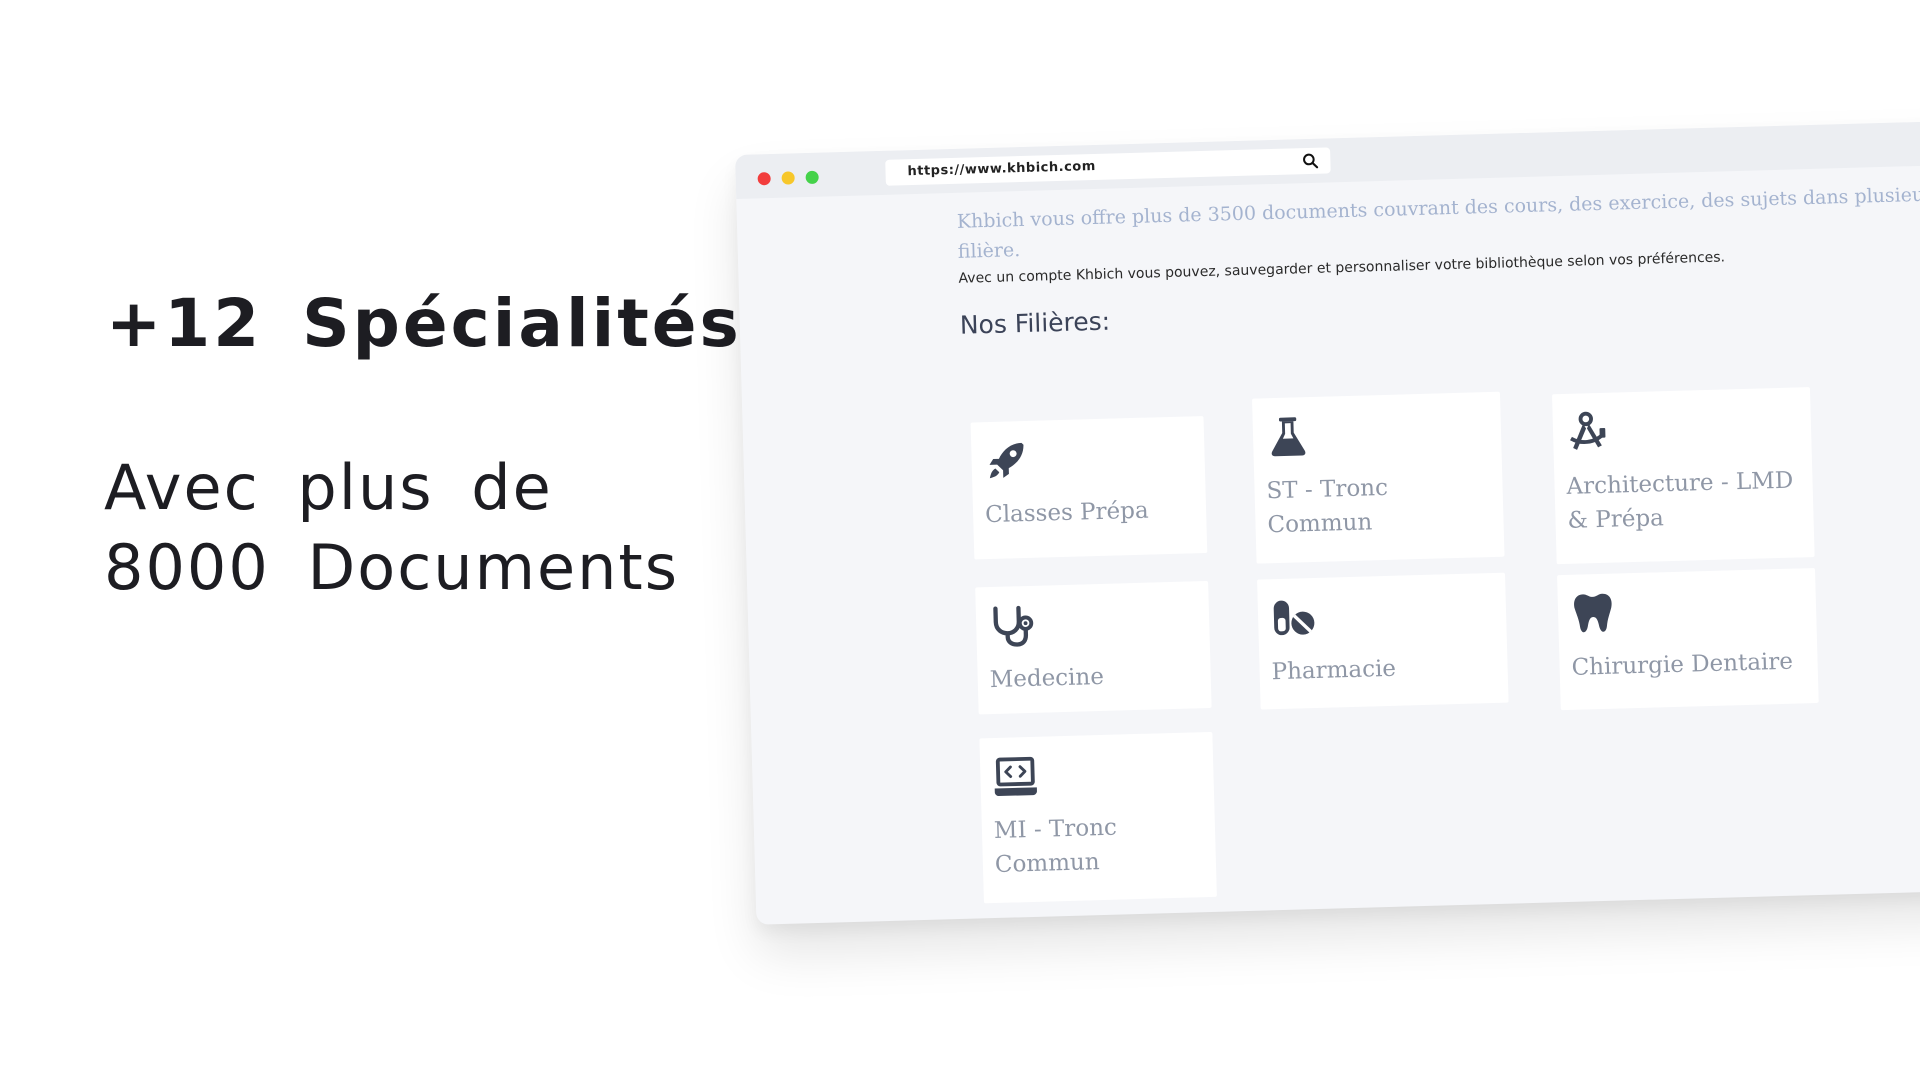 Image resolution: width=1920 pixels, height=1080 pixels. Describe the element at coordinates (1093, 647) in the screenshot. I see `filiere-card-medecine: Medecine` at that location.